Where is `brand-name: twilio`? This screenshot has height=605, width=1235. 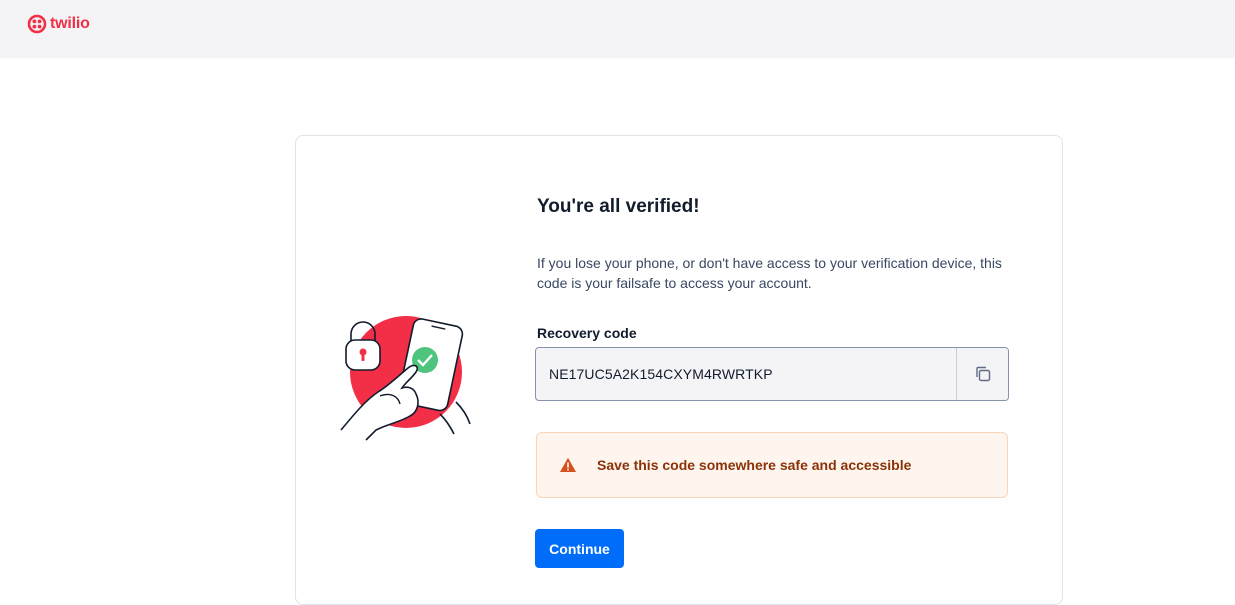
brand-name: twilio is located at coordinates (70, 23).